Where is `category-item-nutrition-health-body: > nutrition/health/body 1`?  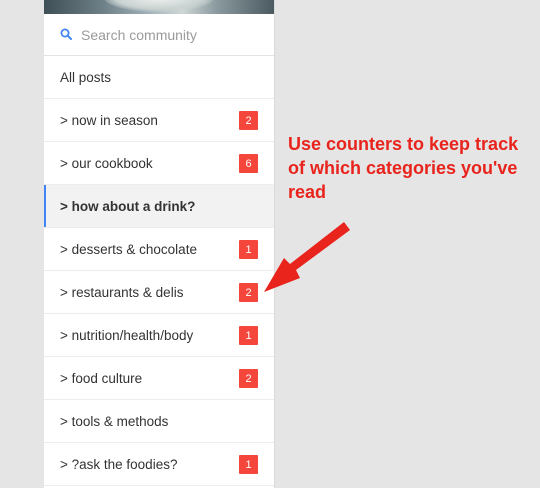 category-item-nutrition-health-body: > nutrition/health/body 1 is located at coordinates (159, 335).